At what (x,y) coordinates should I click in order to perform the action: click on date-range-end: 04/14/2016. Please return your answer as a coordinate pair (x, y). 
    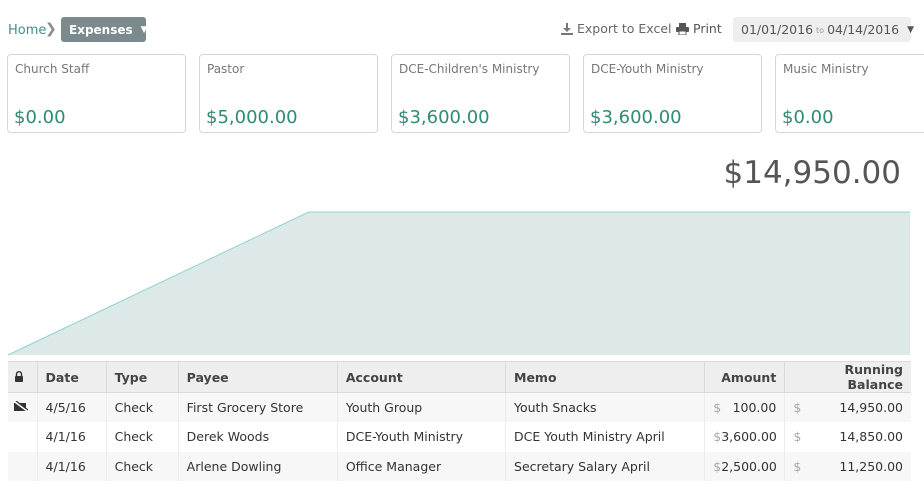
    Looking at the image, I should click on (863, 29).